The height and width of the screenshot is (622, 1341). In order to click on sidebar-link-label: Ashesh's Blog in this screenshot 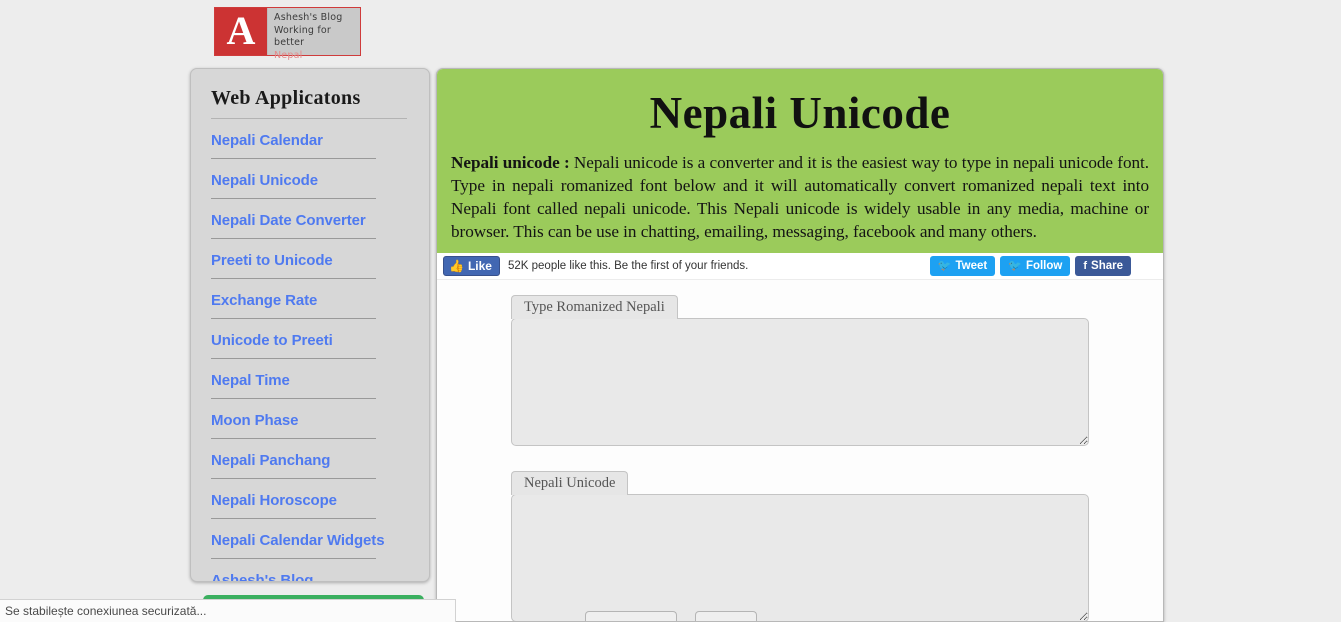, I will do `click(310, 570)`.